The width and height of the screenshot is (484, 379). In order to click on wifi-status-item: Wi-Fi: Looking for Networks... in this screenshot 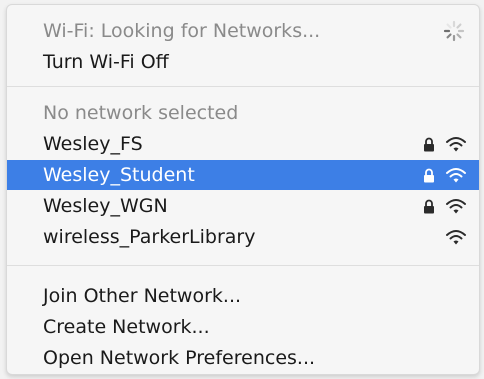, I will do `click(243, 31)`.